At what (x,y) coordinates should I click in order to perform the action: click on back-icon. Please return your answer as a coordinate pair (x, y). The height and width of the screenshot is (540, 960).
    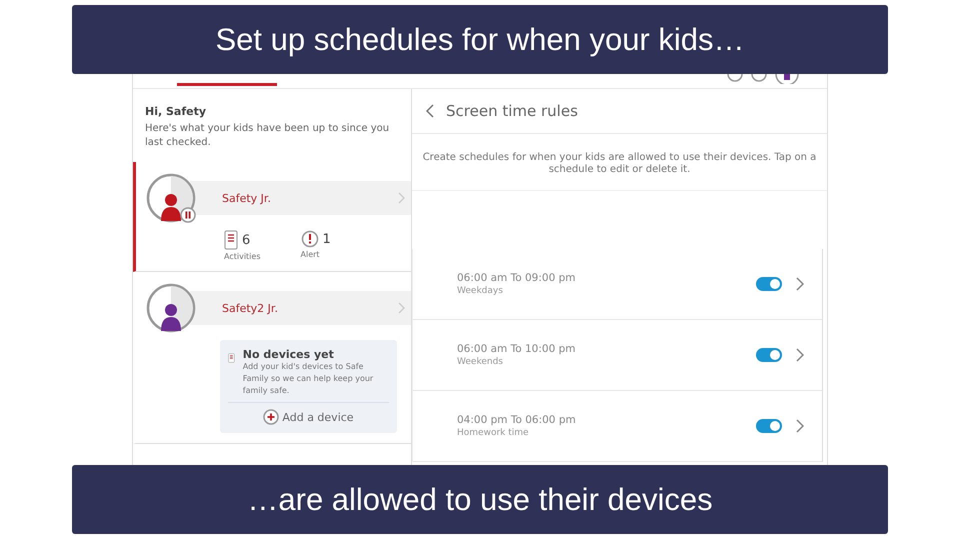
    Looking at the image, I should click on (430, 111).